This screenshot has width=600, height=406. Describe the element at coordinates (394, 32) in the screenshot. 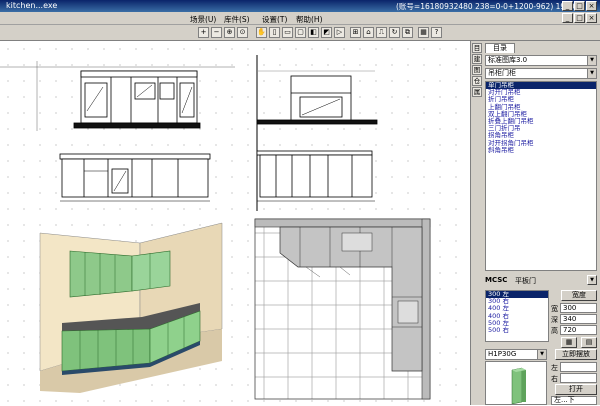

I see `rotate-icon: ↻` at that location.